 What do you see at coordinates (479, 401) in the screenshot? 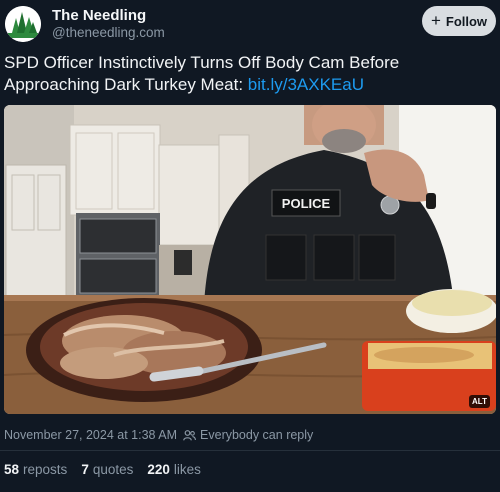
I see `alt-badge: ALT` at bounding box center [479, 401].